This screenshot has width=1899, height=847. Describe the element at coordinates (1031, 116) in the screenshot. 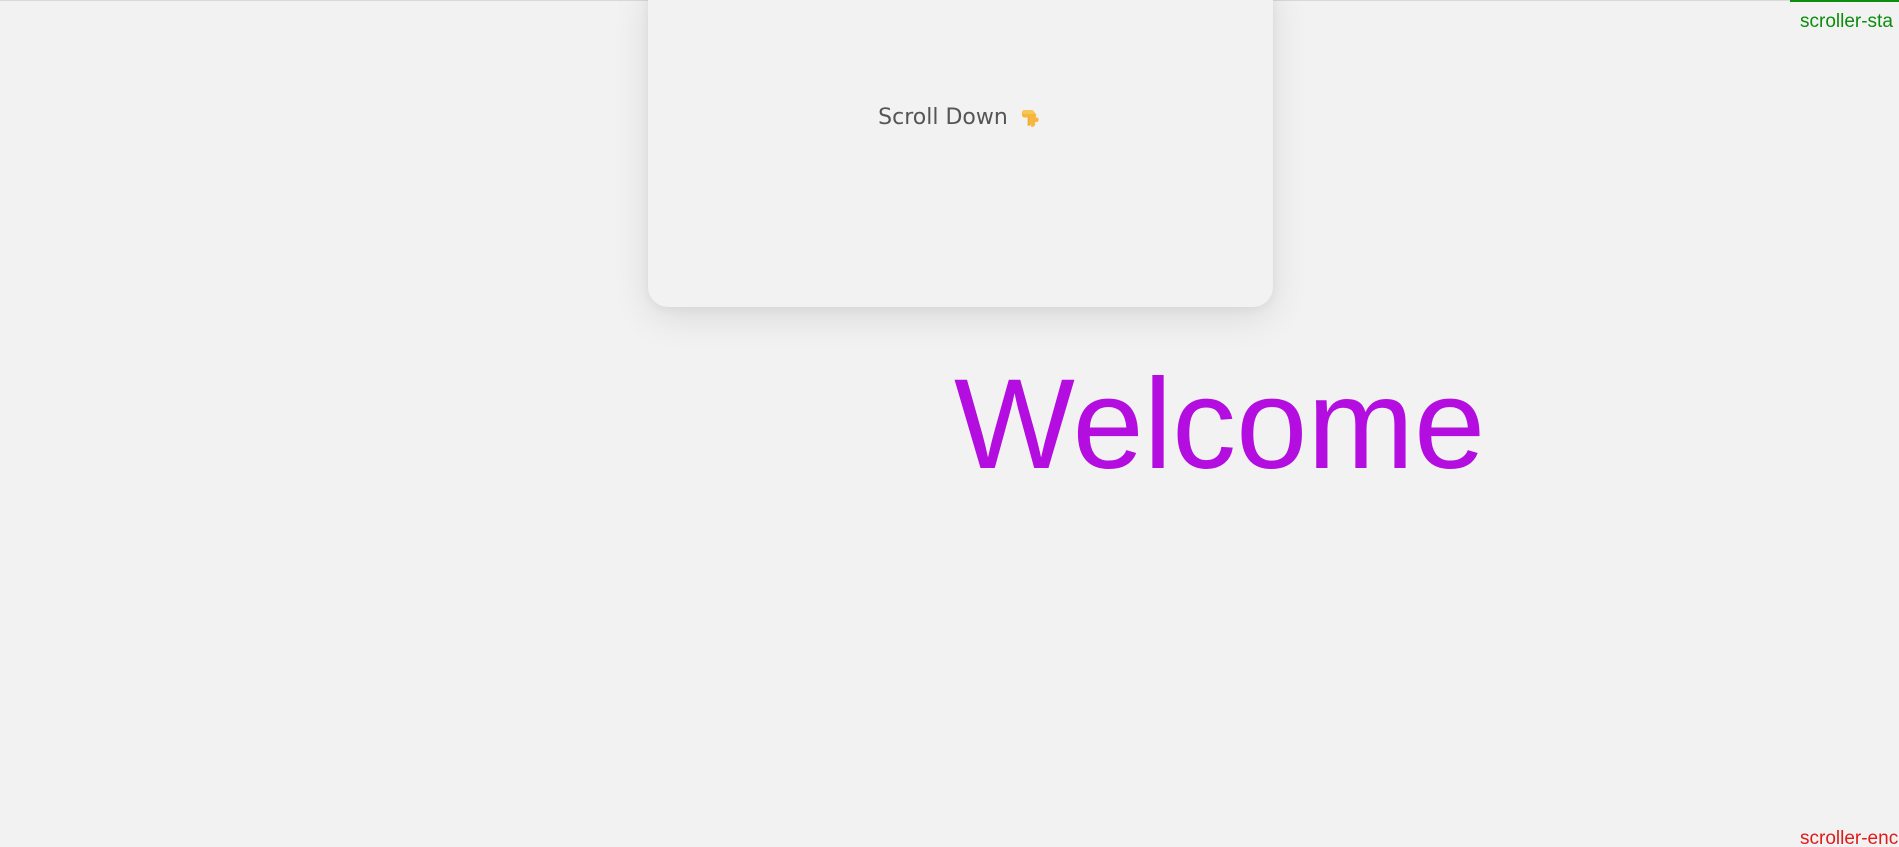

I see `point-down-icon` at that location.